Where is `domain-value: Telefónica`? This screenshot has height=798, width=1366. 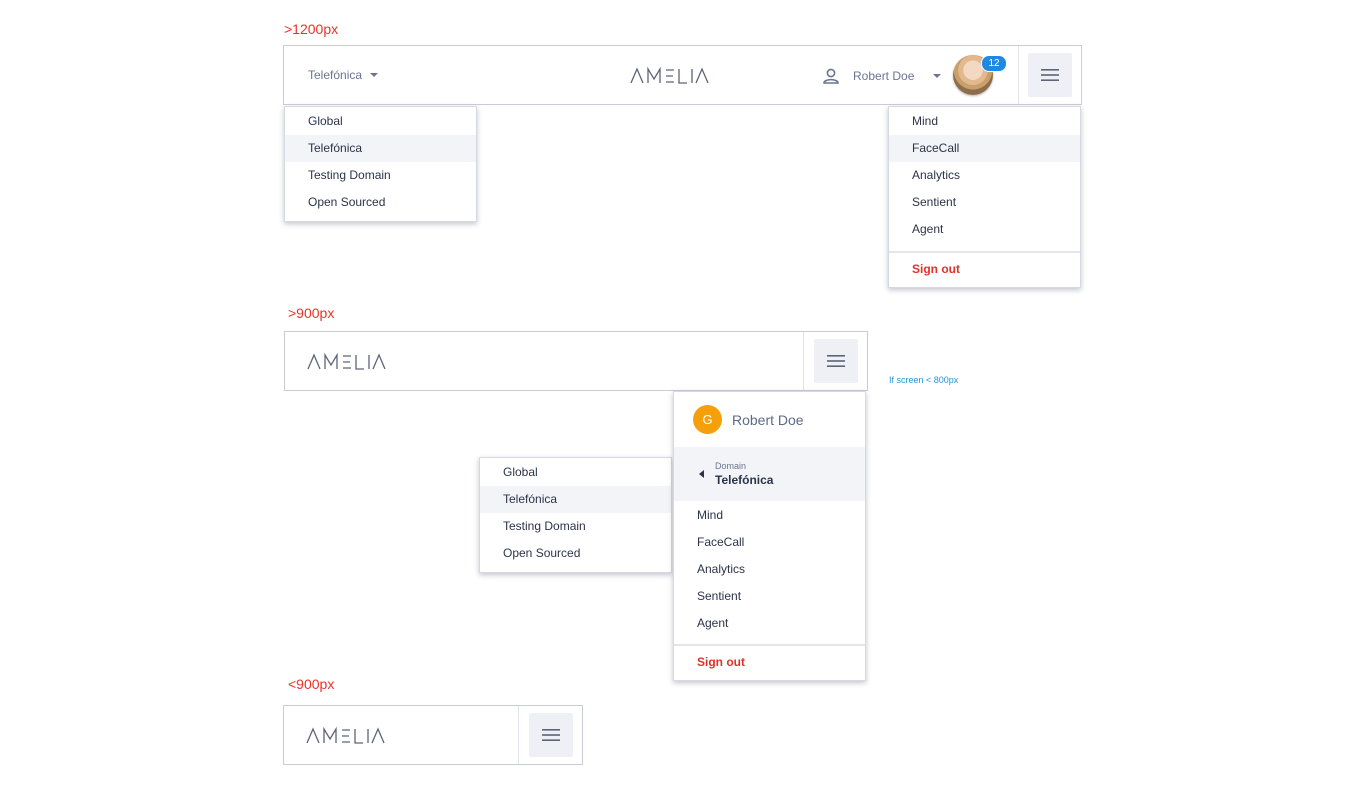
domain-value: Telefónica is located at coordinates (744, 480).